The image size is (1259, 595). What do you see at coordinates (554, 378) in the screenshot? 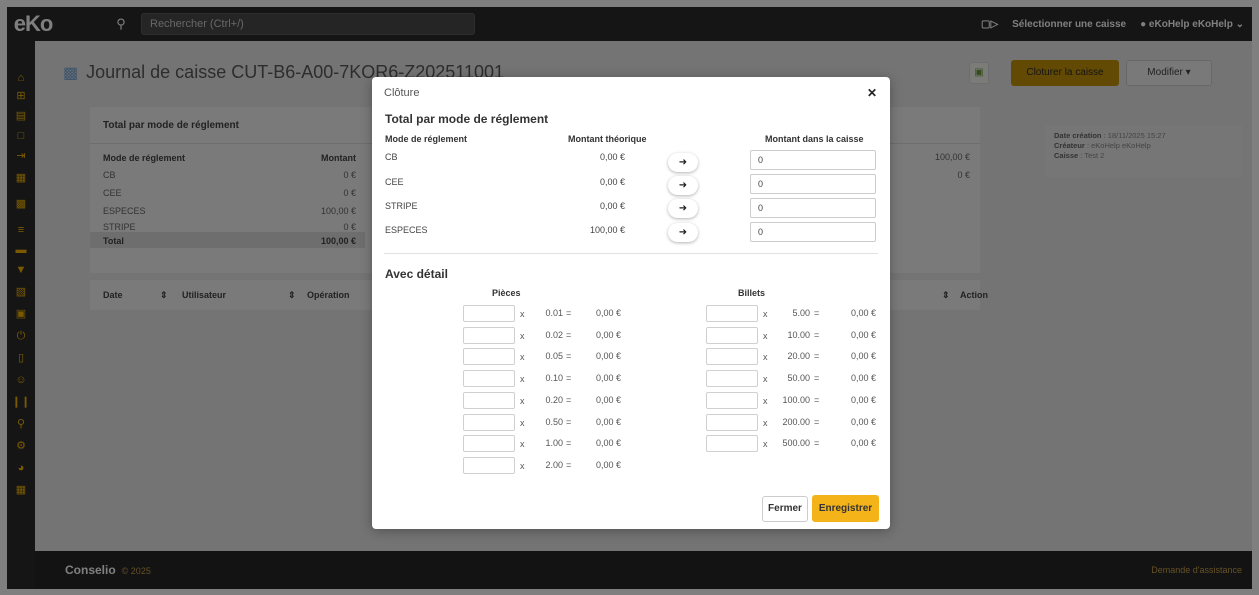
I see `coin-denomination: 0.10` at bounding box center [554, 378].